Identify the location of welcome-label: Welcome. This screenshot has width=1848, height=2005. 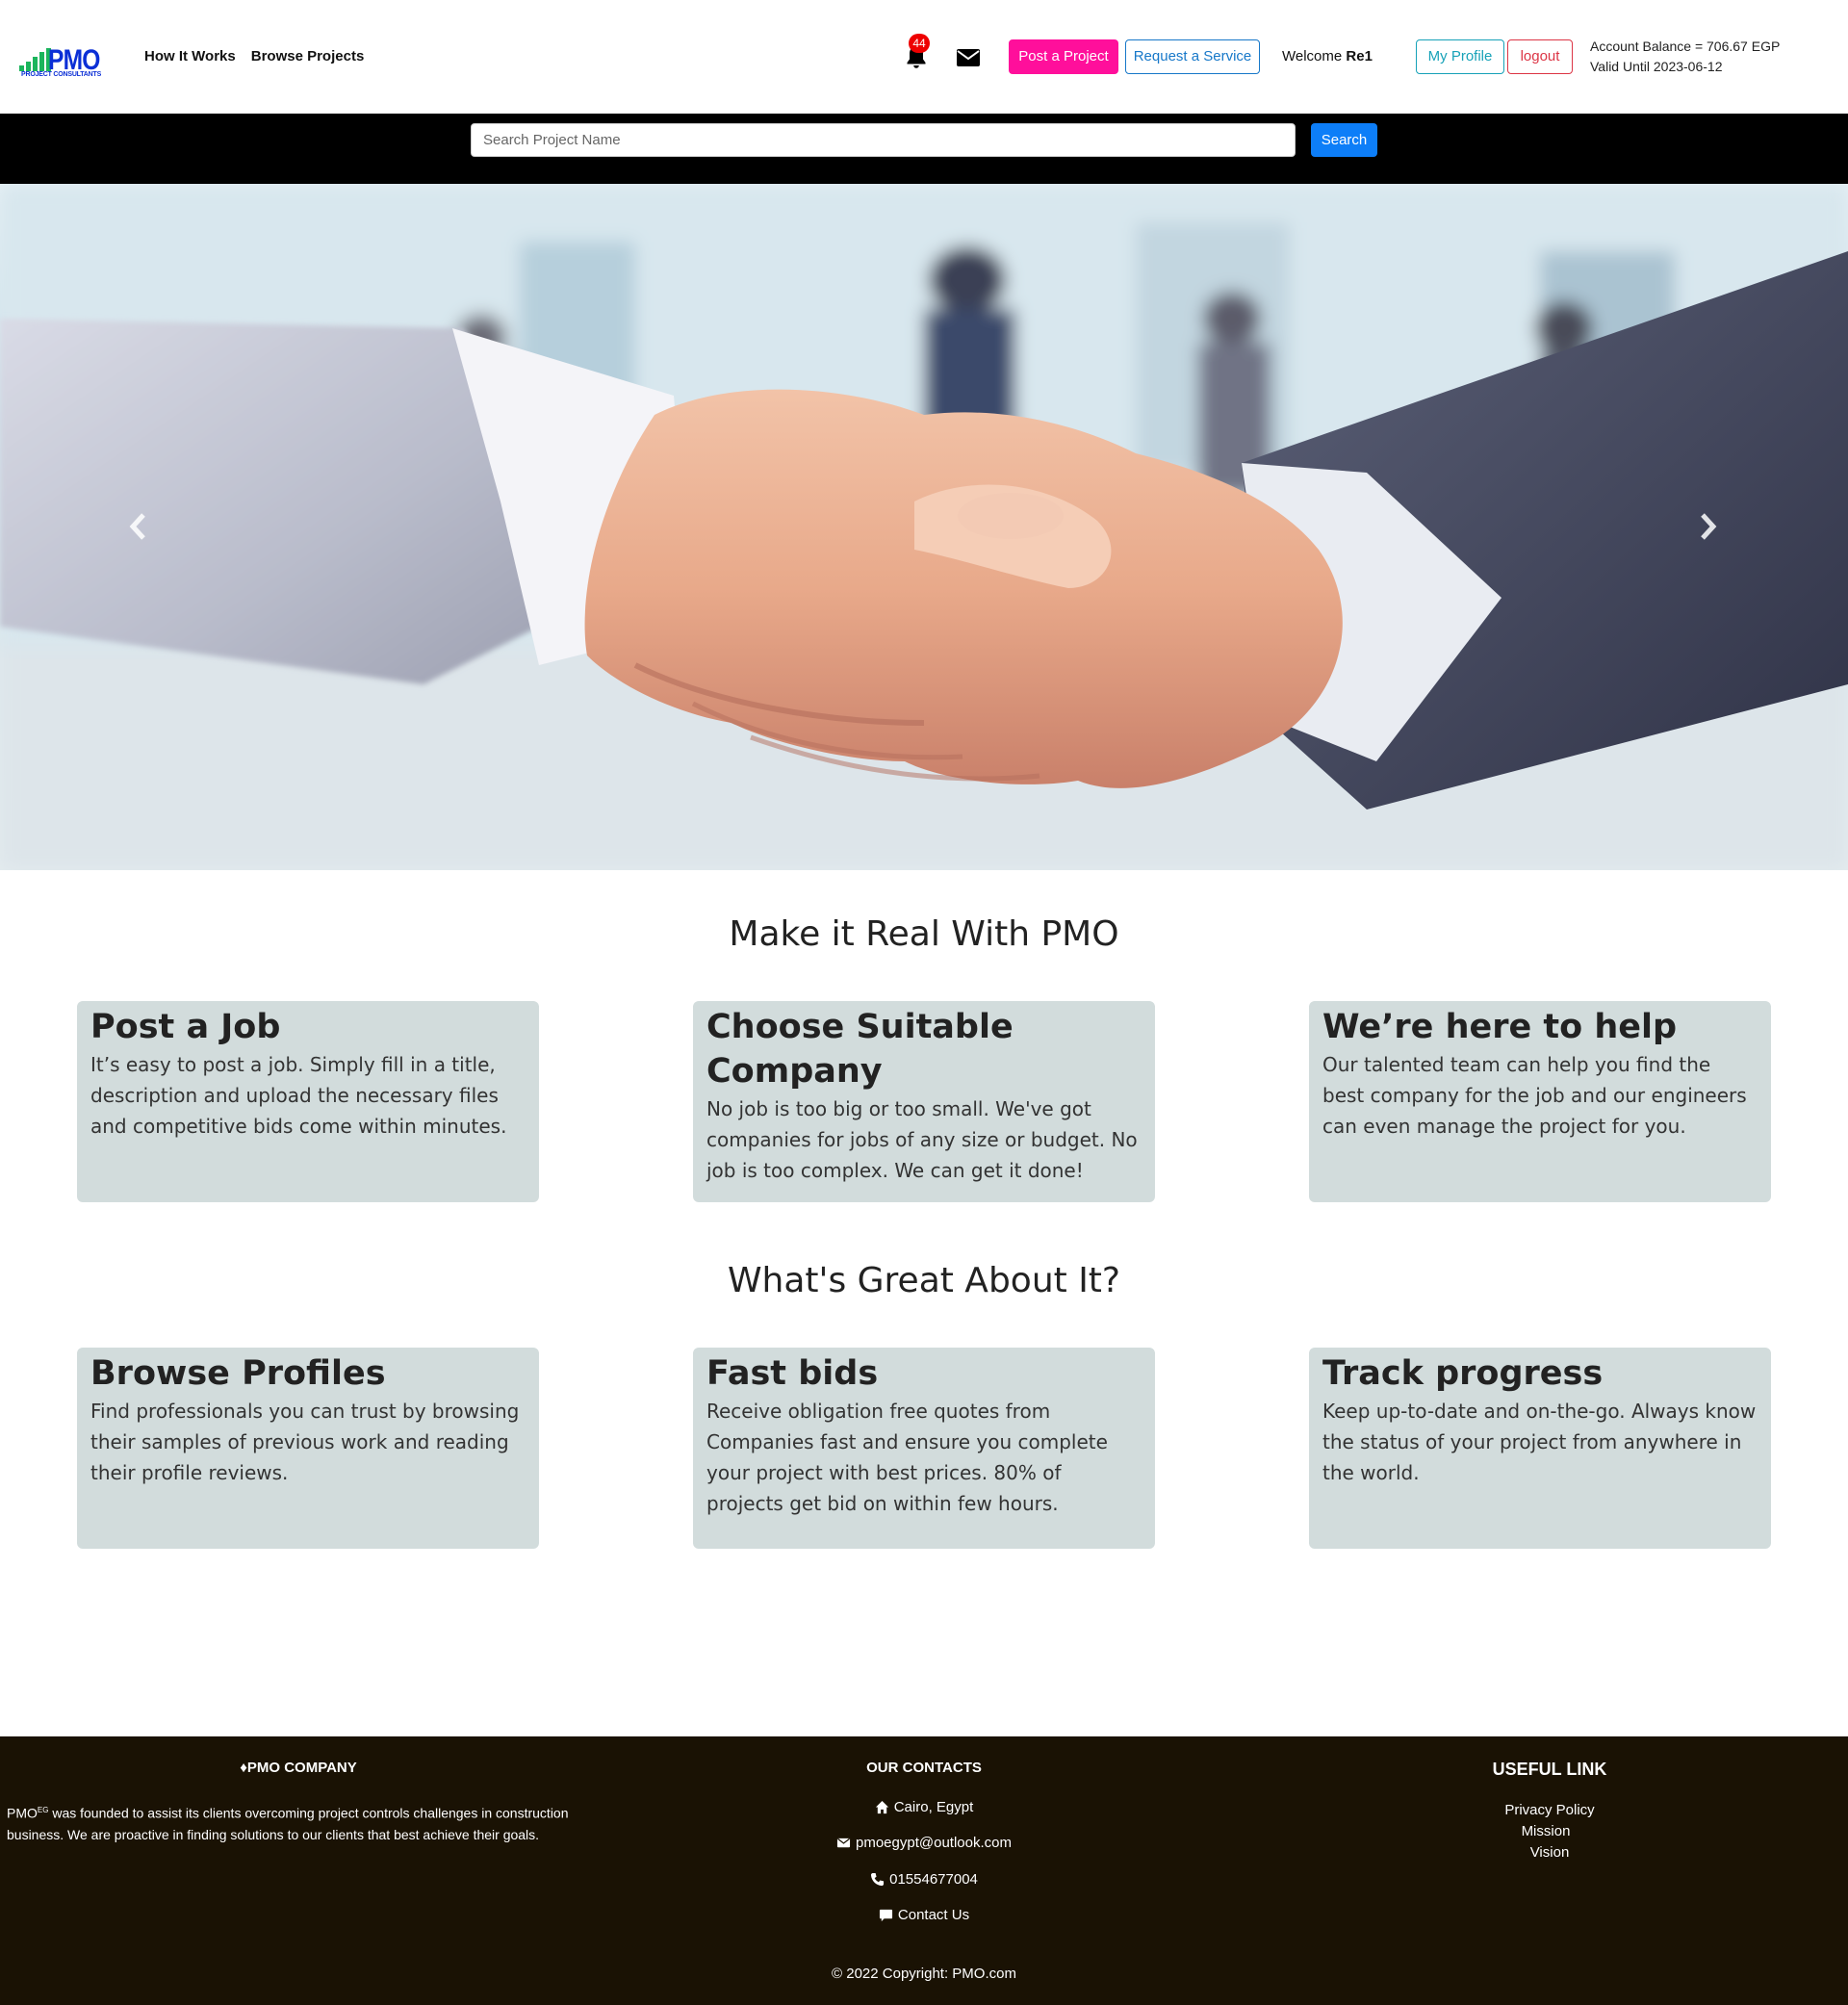
(1312, 56).